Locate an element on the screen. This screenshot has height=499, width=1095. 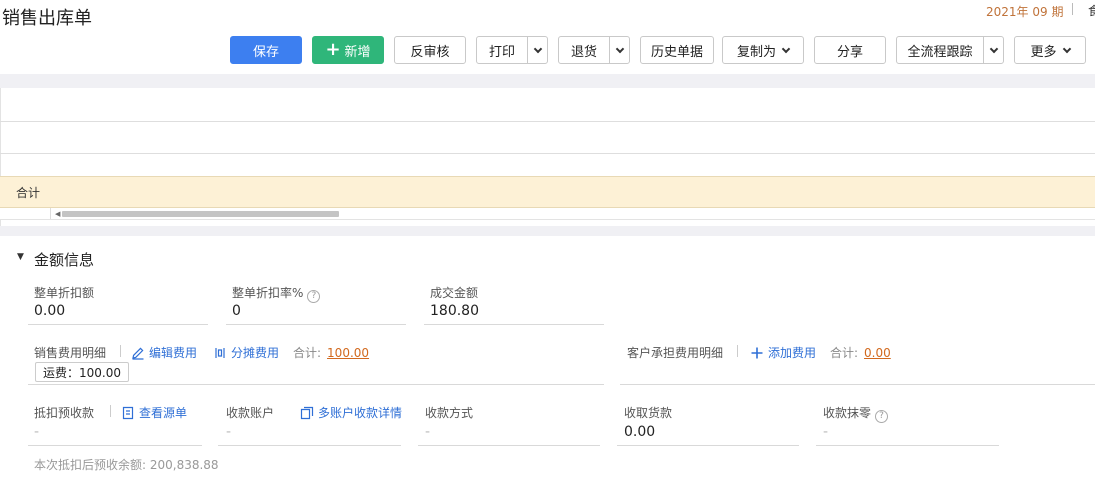
receive-round-field: - is located at coordinates (825, 432).